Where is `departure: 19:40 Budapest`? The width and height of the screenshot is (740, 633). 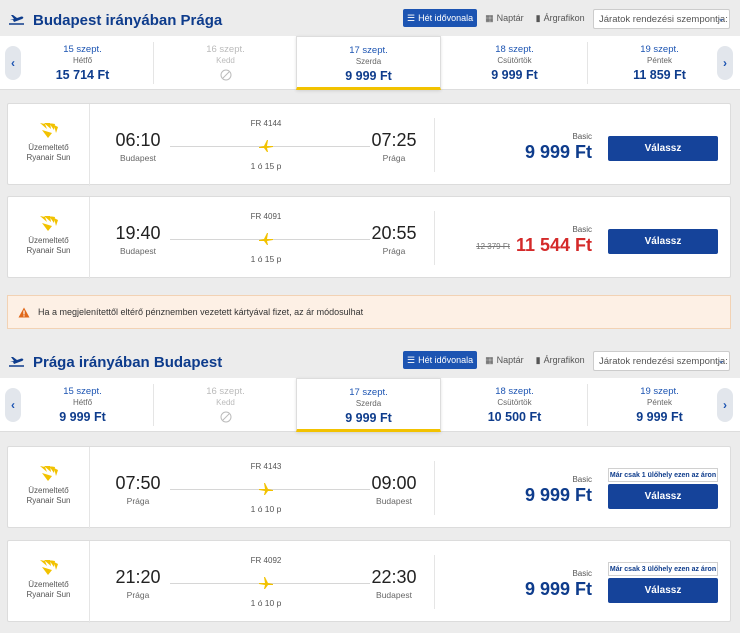 departure: 19:40 Budapest is located at coordinates (138, 239).